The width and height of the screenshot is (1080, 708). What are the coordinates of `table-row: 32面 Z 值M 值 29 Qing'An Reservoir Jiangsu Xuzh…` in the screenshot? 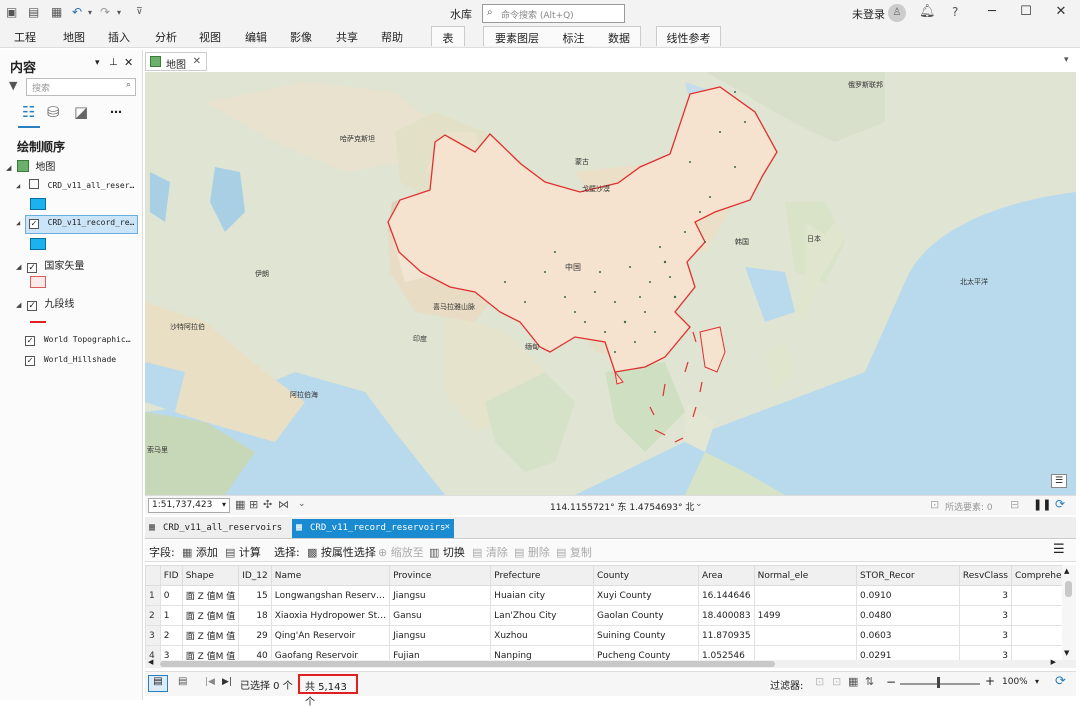 It's located at (610, 635).